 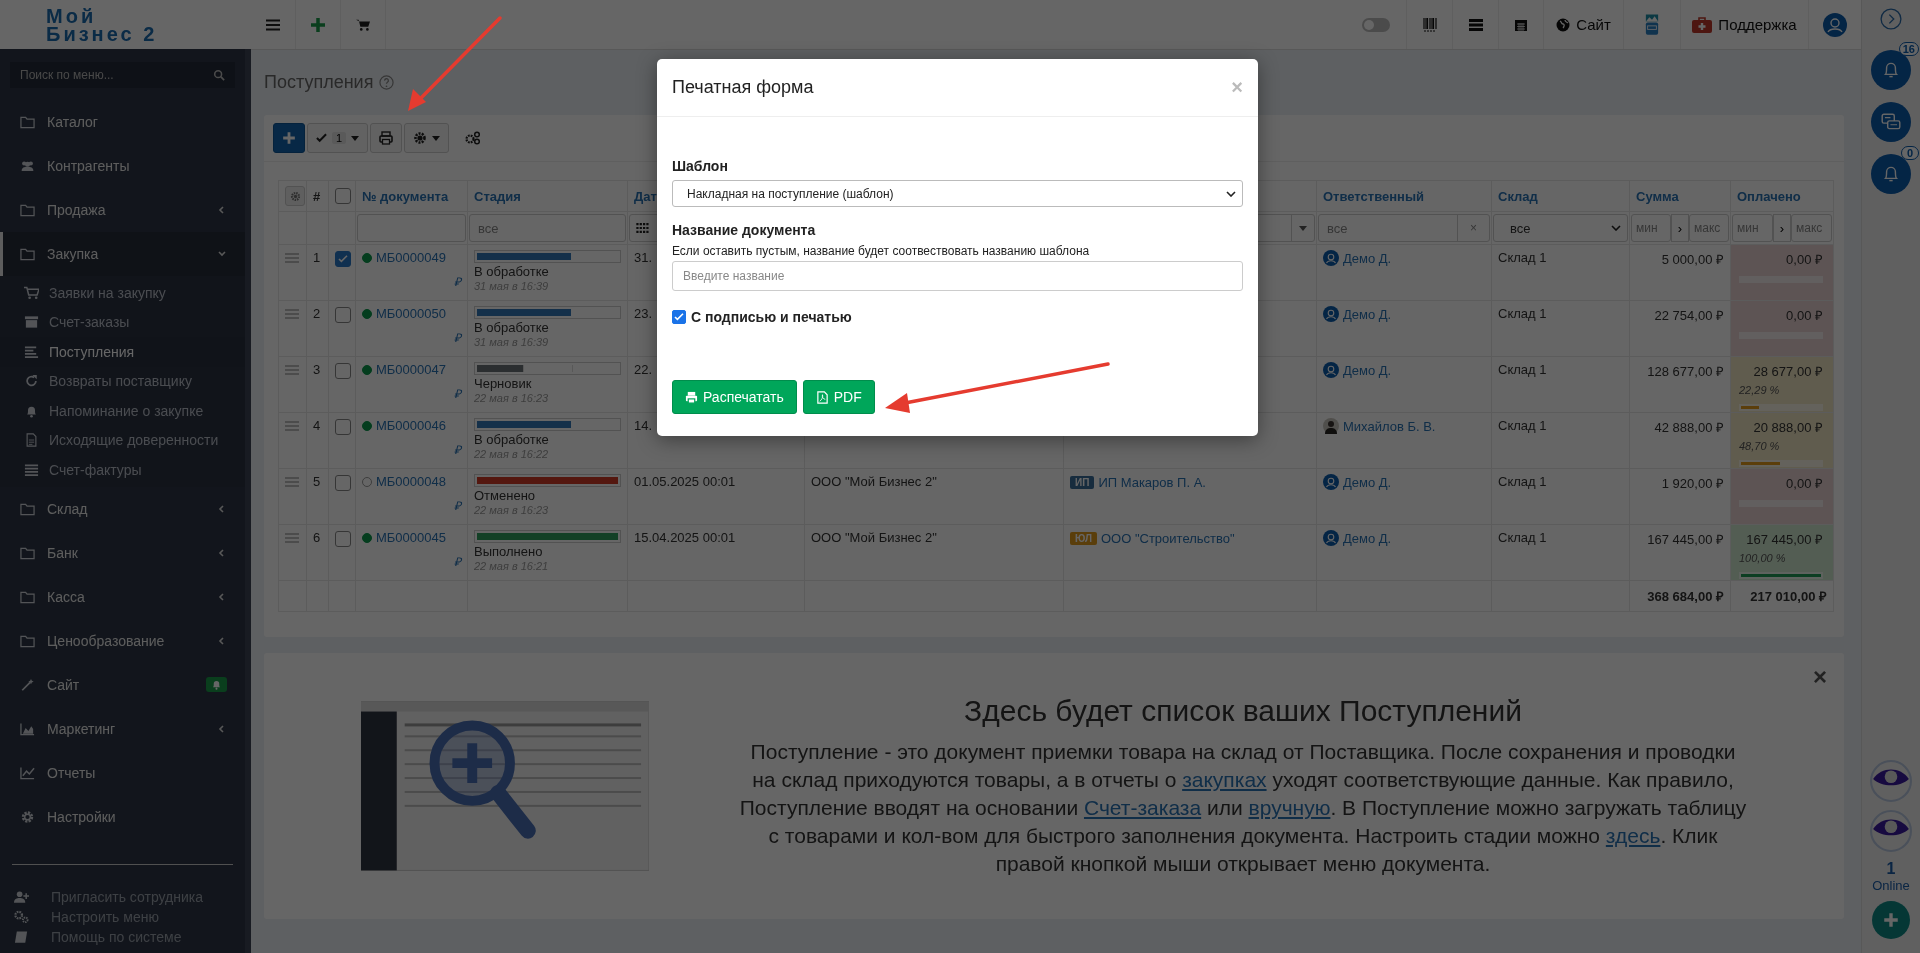 I want to click on contractor-link: ИП Макаров П. А., so click(x=1152, y=482).